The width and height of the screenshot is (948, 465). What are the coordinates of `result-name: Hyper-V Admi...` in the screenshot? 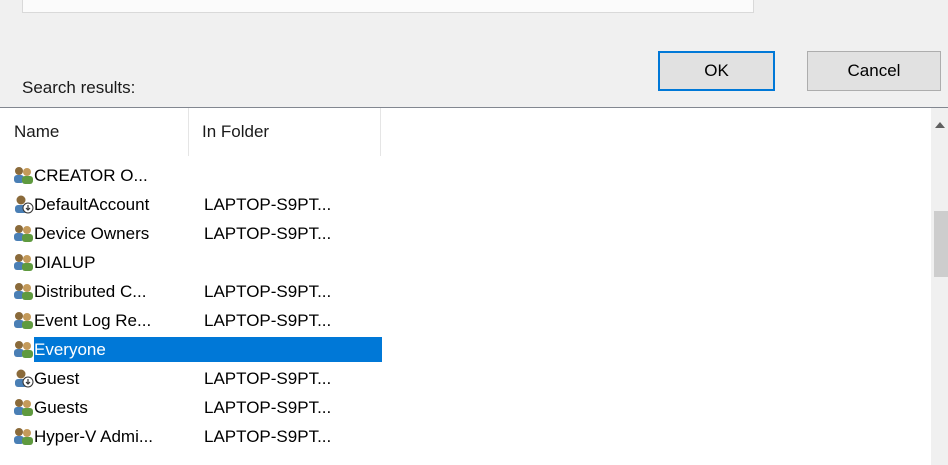 It's located at (94, 436).